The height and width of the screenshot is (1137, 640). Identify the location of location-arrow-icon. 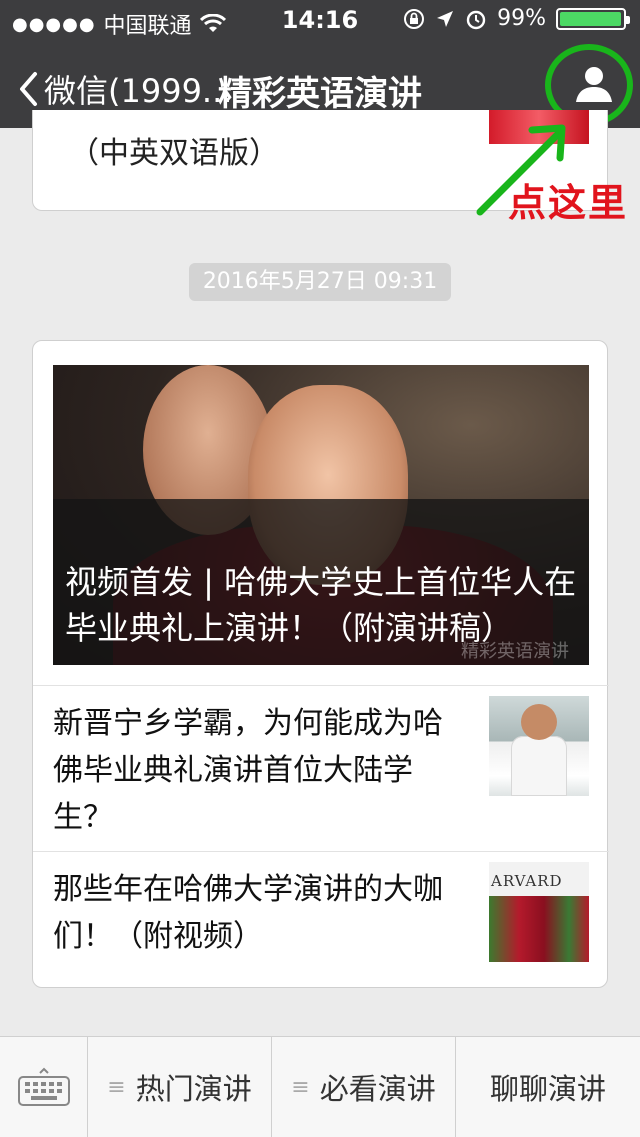
(445, 18).